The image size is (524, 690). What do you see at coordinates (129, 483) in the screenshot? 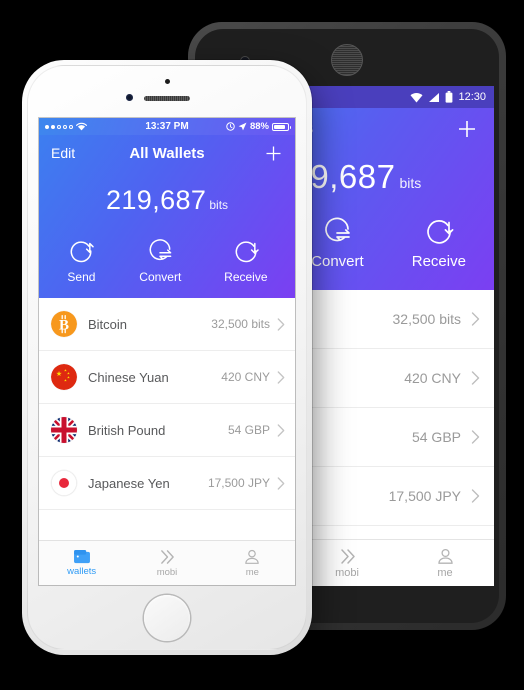
I see `wallet-name: Japanese Yen` at bounding box center [129, 483].